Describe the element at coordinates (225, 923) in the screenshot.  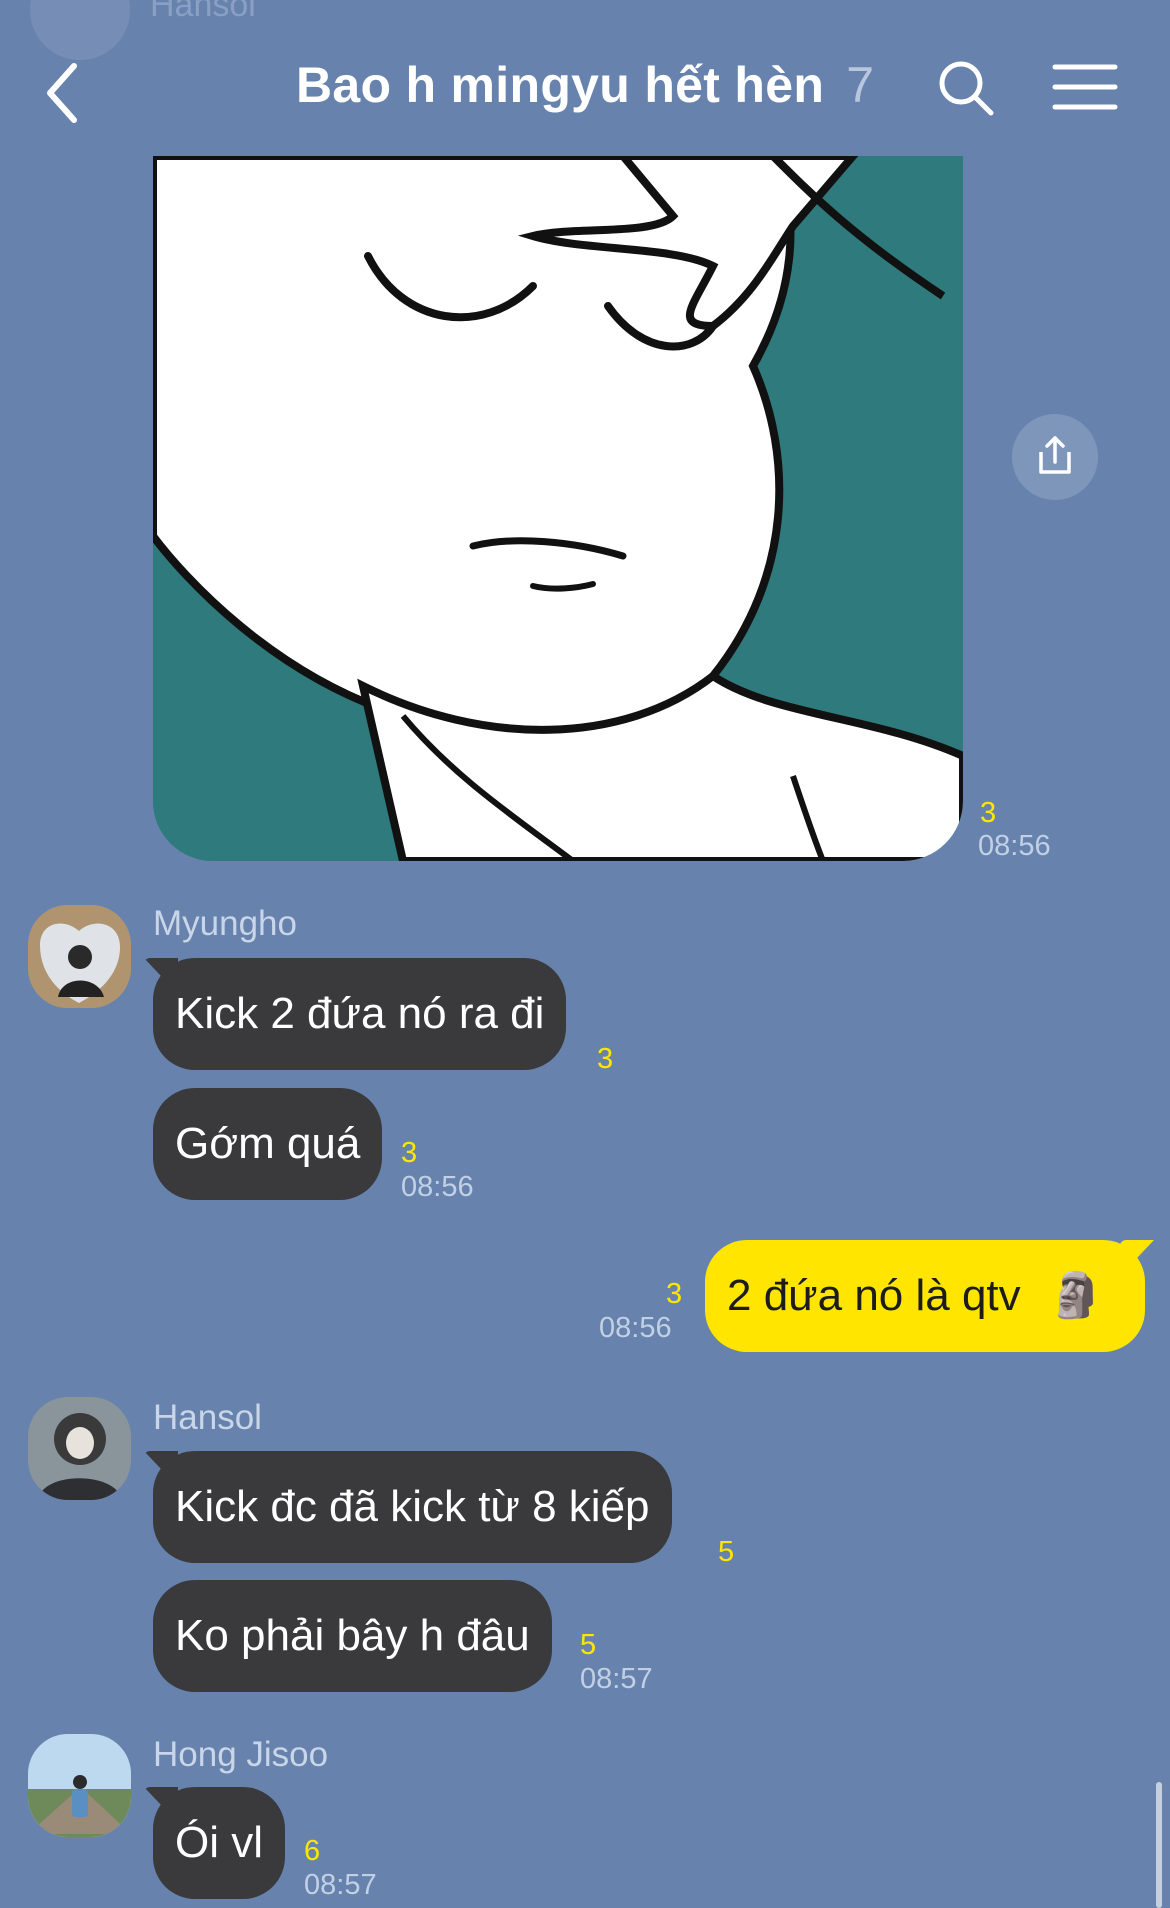
I see `sender-name: Myungho` at that location.